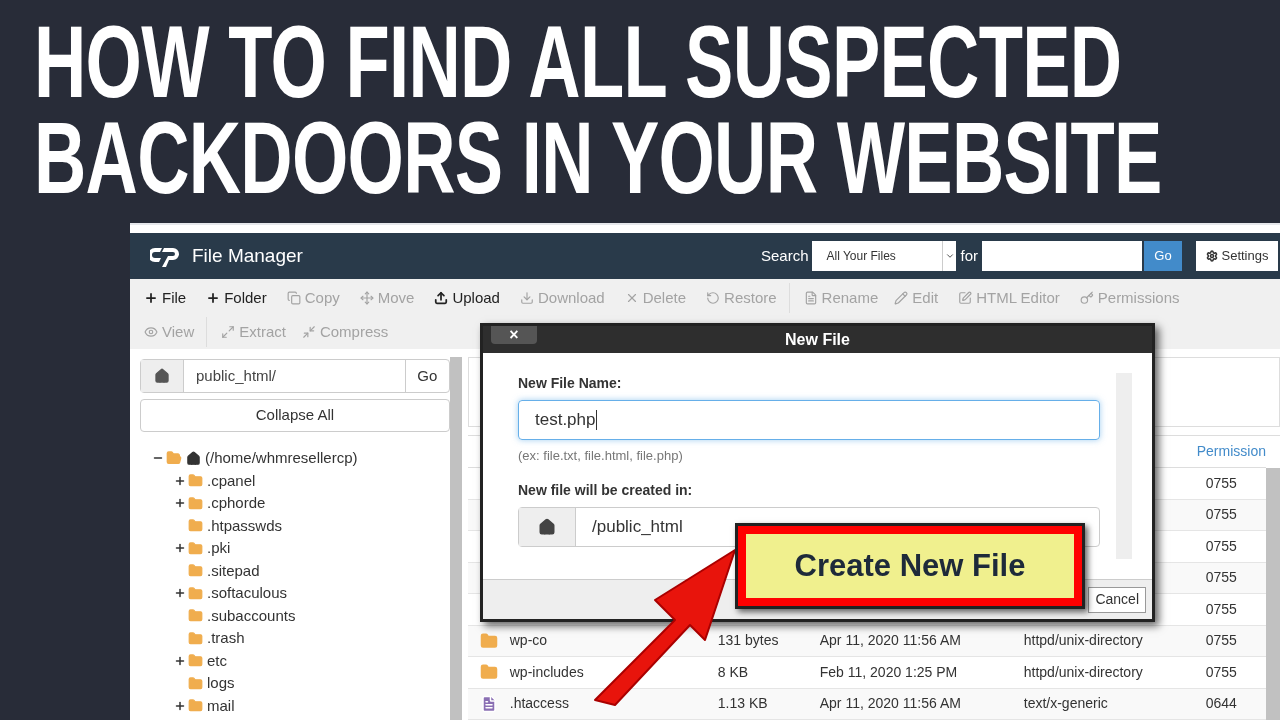 Image resolution: width=1280 pixels, height=720 pixels. What do you see at coordinates (1065, 703) in the screenshot?
I see `file-type: text/x-generic` at bounding box center [1065, 703].